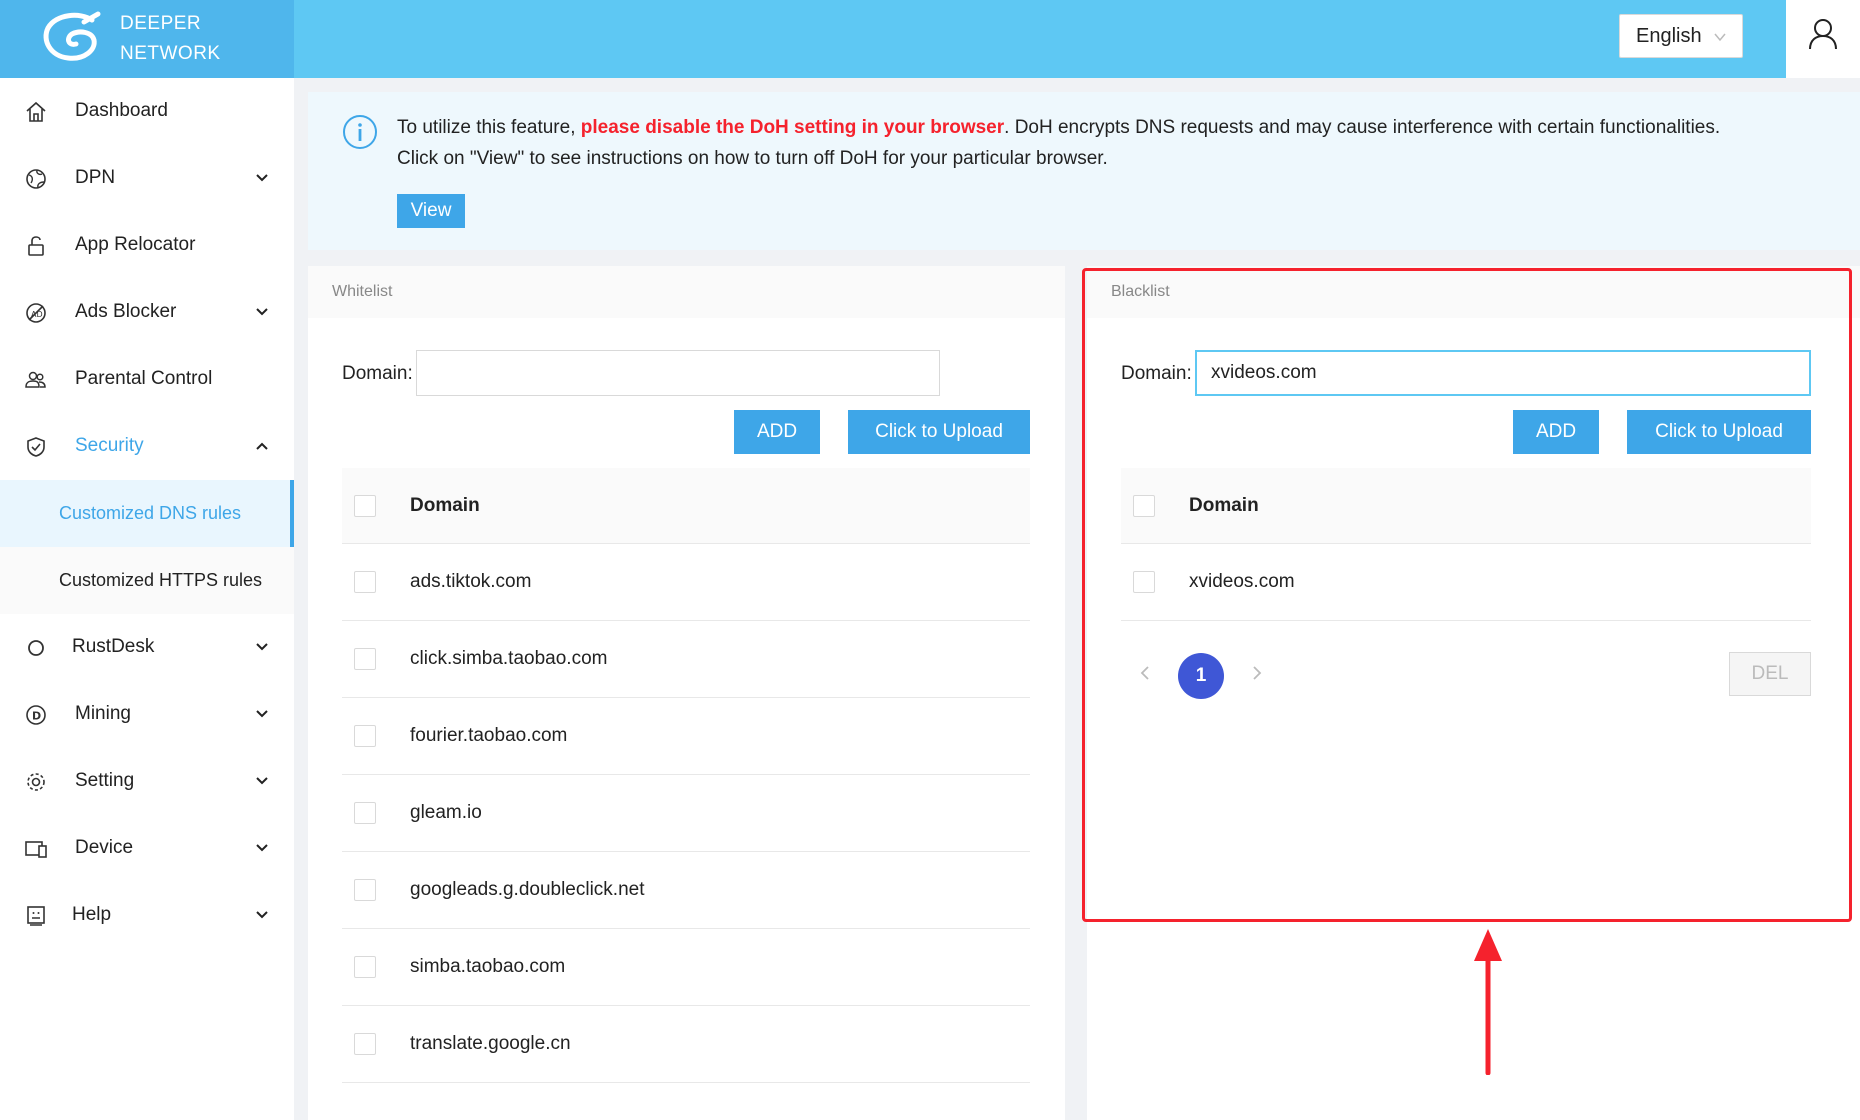  I want to click on blacklist-title: Blacklist, so click(1473, 292).